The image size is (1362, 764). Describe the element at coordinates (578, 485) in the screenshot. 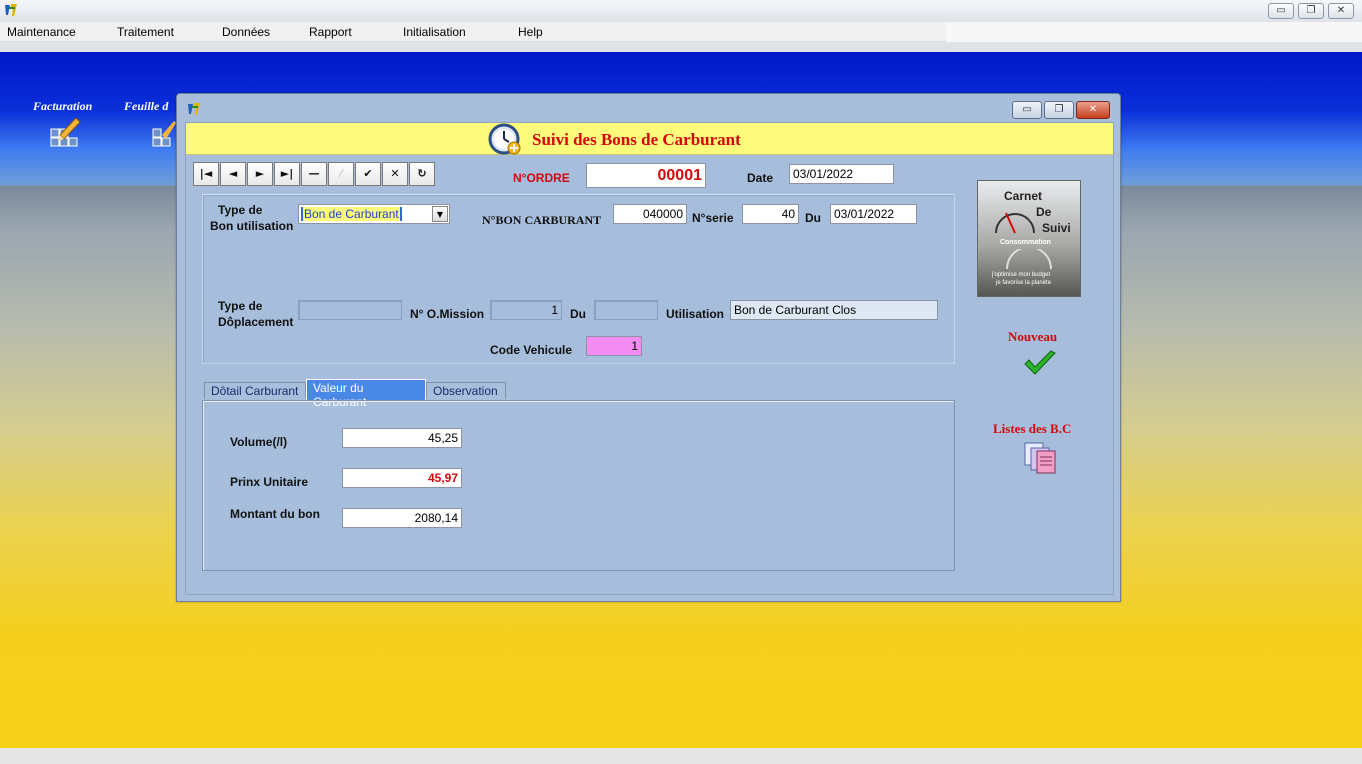

I see `tab-panel-valeur` at that location.